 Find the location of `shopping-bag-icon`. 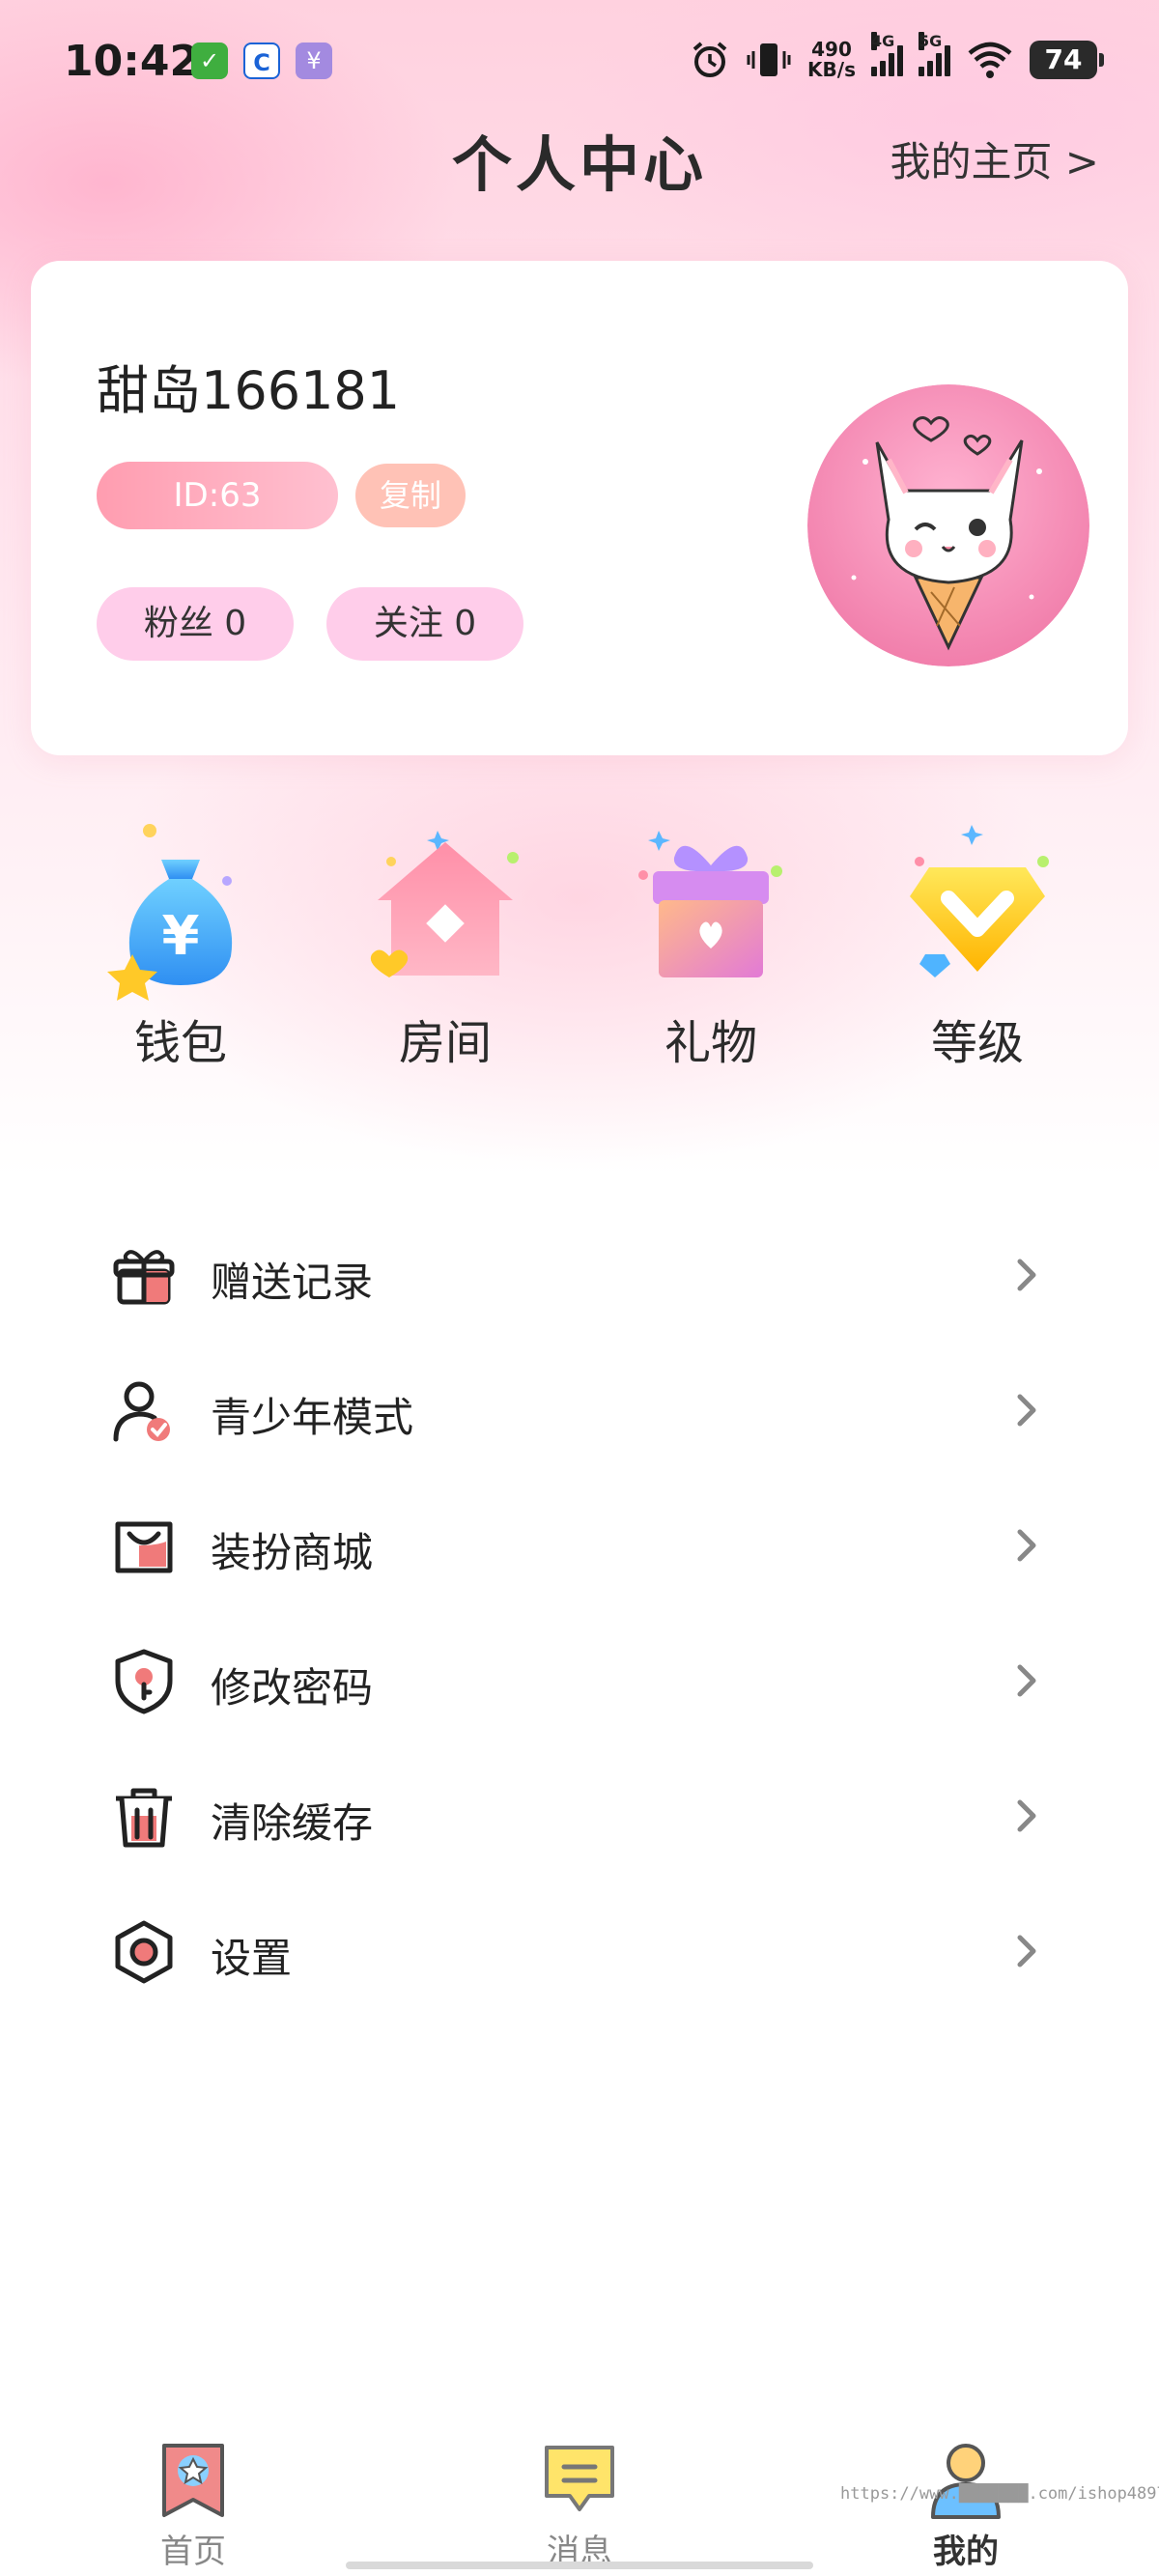

shopping-bag-icon is located at coordinates (144, 1547).